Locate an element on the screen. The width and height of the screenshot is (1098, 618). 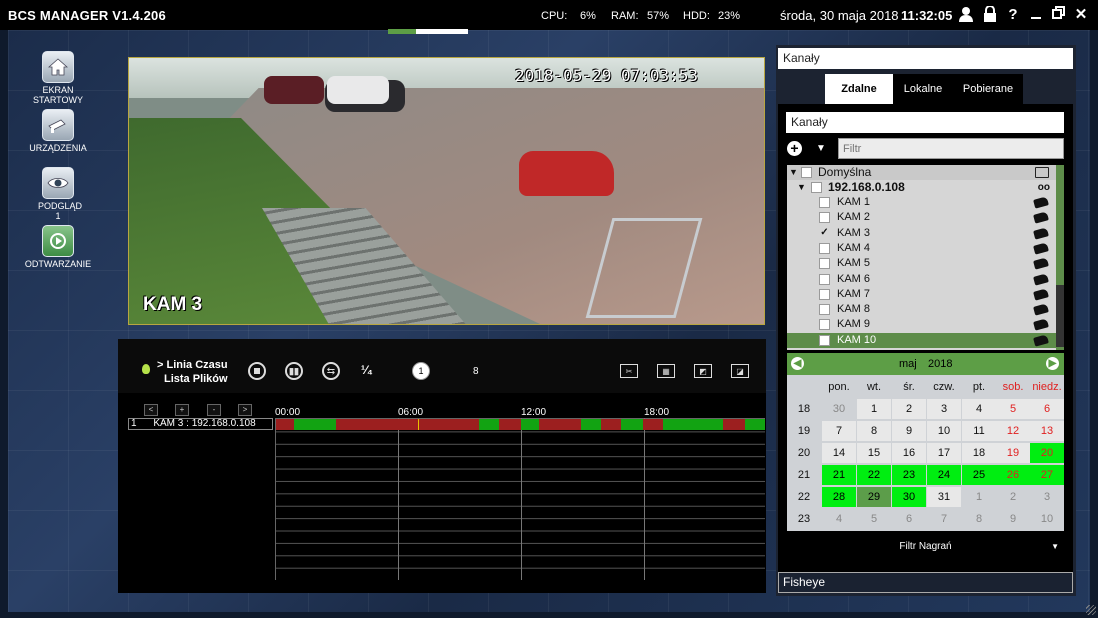
calendar-day: 19 is located at coordinates (1013, 453).